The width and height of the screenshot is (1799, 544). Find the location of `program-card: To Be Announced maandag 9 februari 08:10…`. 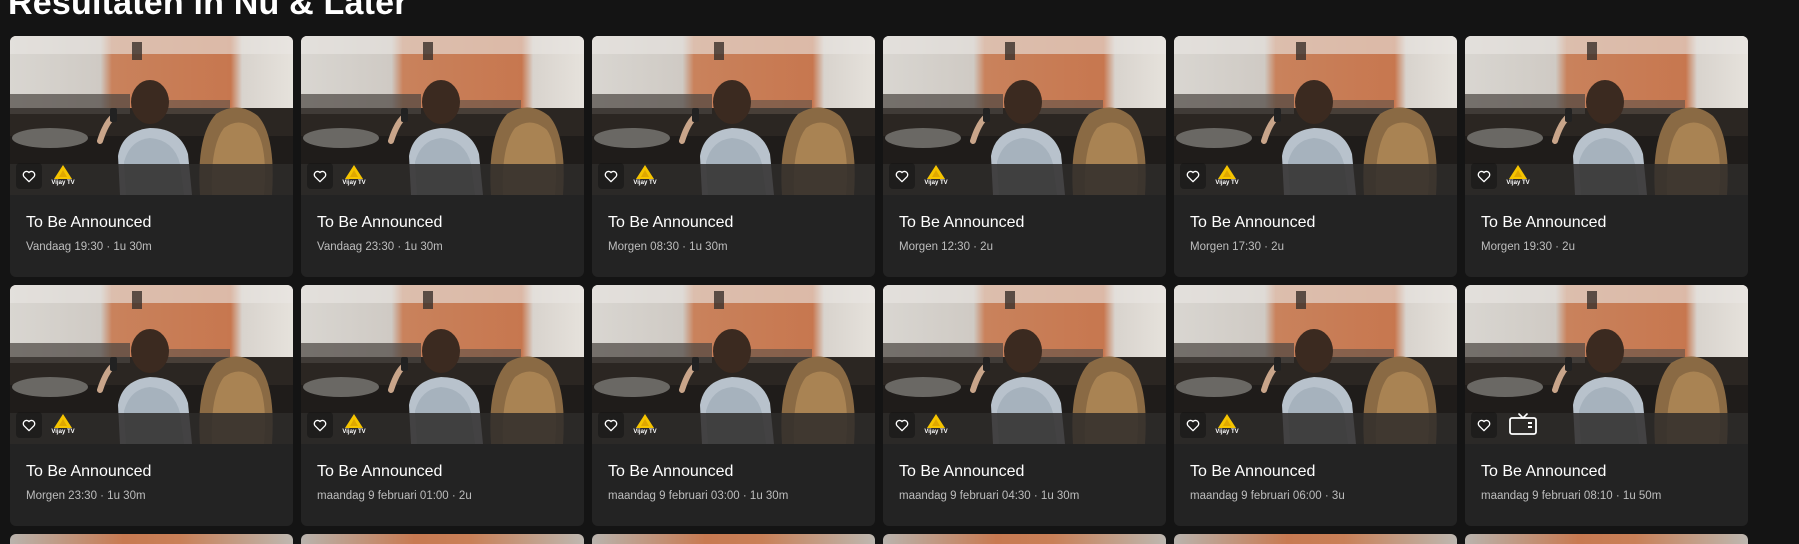

program-card: To Be Announced maandag 9 februari 08:10… is located at coordinates (1606, 405).